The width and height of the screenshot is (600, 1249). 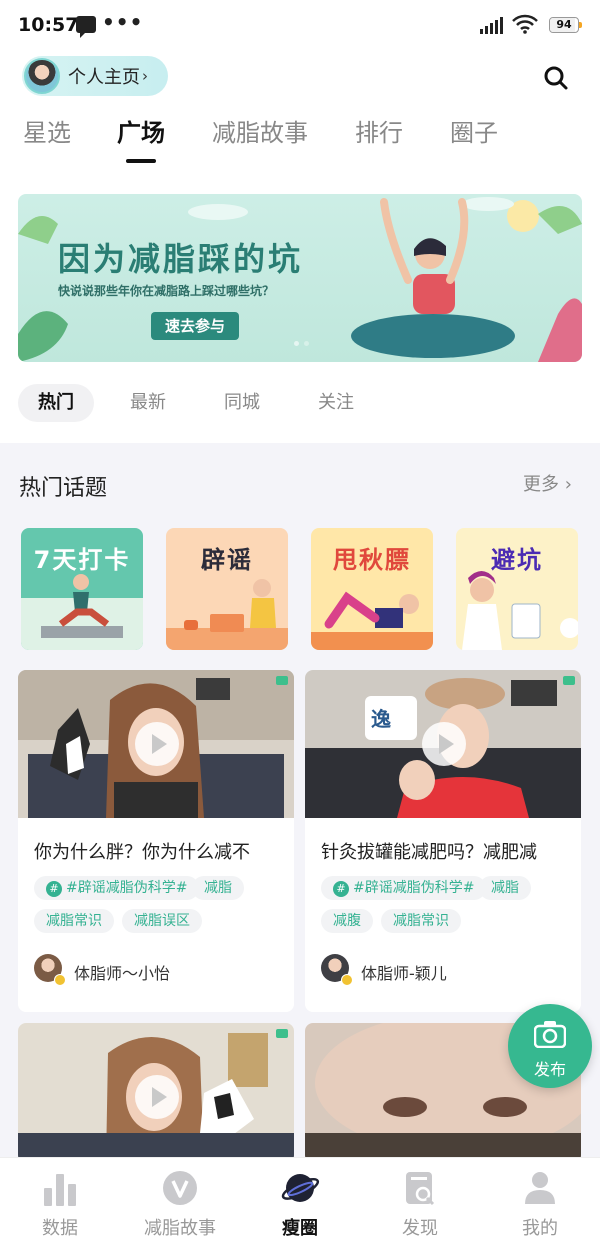 I want to click on banner-join-button: 速去参与, so click(x=195, y=326).